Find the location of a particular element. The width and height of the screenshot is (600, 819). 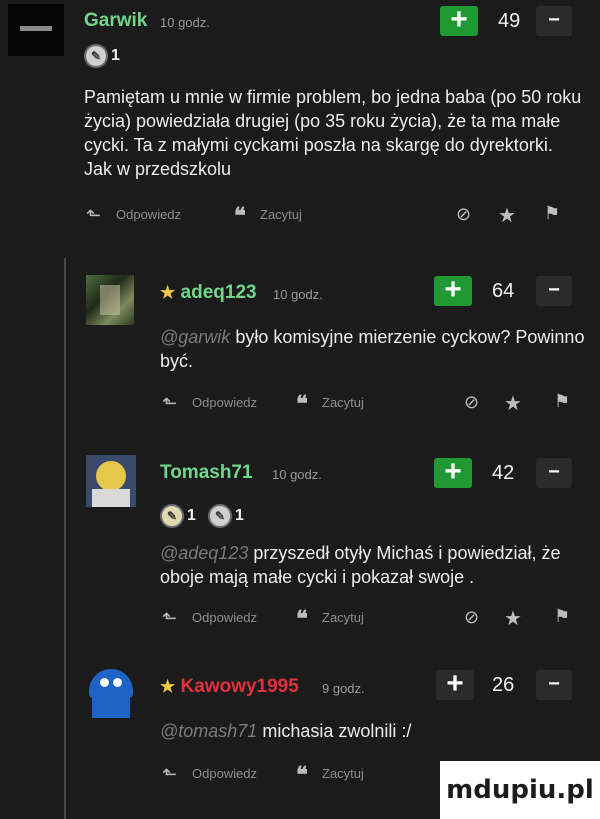

comment-body: michasia zwolnili :/ is located at coordinates (337, 731).